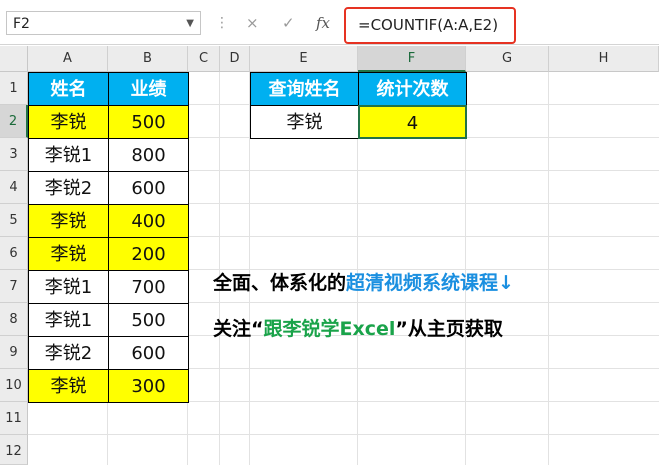  I want to click on column-header-d: D, so click(235, 59).